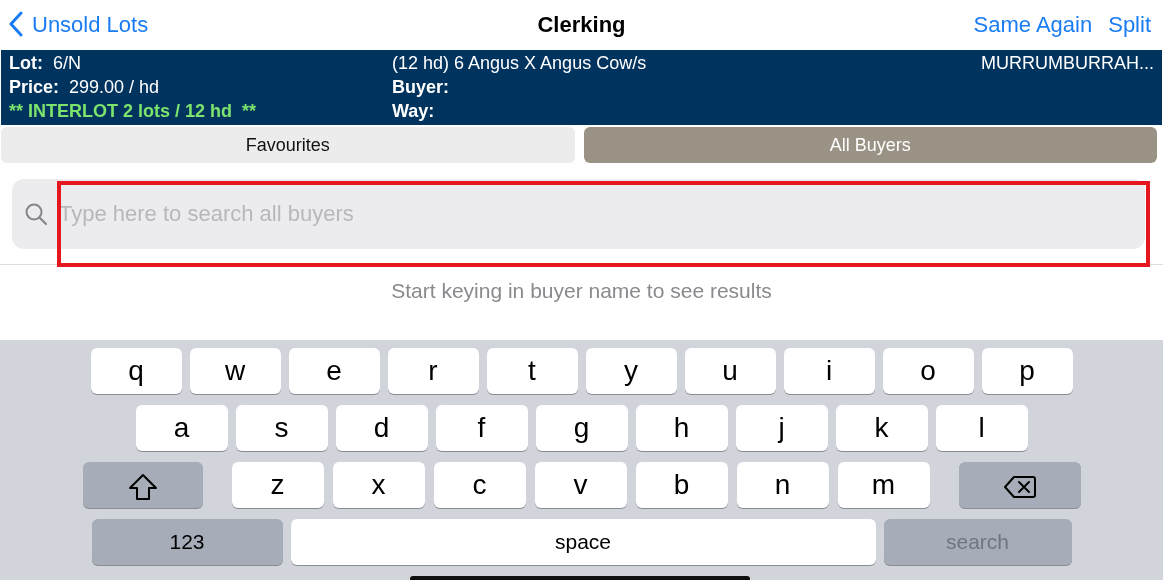 The image size is (1163, 580). Describe the element at coordinates (16, 24) in the screenshot. I see `back-chevron-icon` at that location.